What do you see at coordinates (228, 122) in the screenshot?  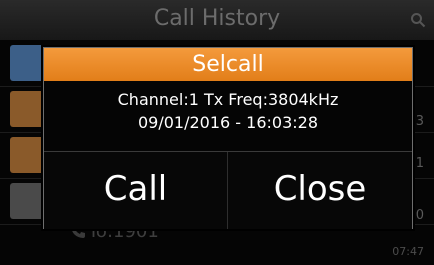 I see `datetime-text: 09/01/2016 - 16:03:28` at bounding box center [228, 122].